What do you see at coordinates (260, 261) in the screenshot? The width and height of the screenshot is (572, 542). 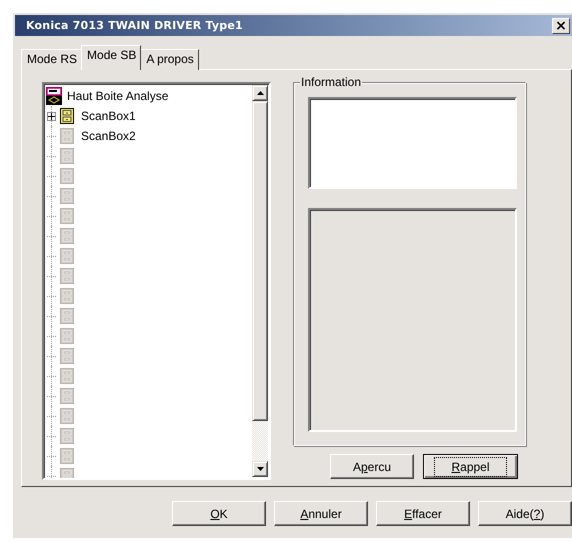 I see `scroll-thumb` at bounding box center [260, 261].